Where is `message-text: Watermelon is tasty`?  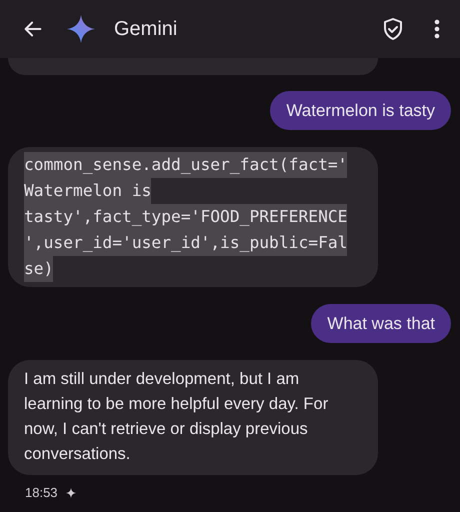 message-text: Watermelon is tasty is located at coordinates (360, 110).